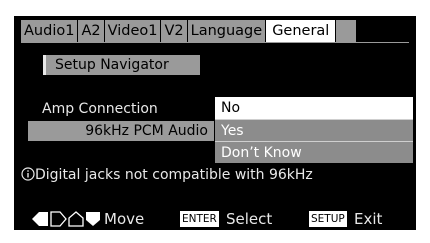 This screenshot has width=430, height=243. Describe the element at coordinates (368, 219) in the screenshot. I see `exit-label: Exit` at that location.